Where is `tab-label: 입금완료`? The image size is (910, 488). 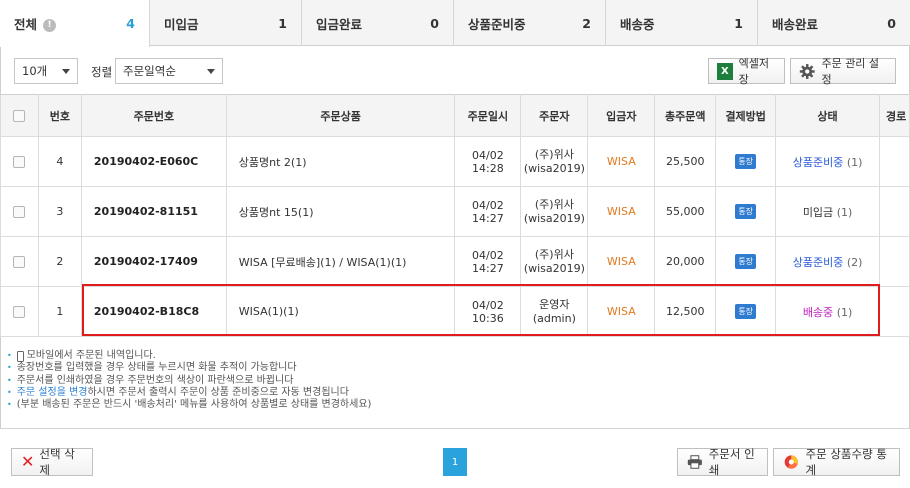 tab-label: 입금완료 is located at coordinates (339, 24).